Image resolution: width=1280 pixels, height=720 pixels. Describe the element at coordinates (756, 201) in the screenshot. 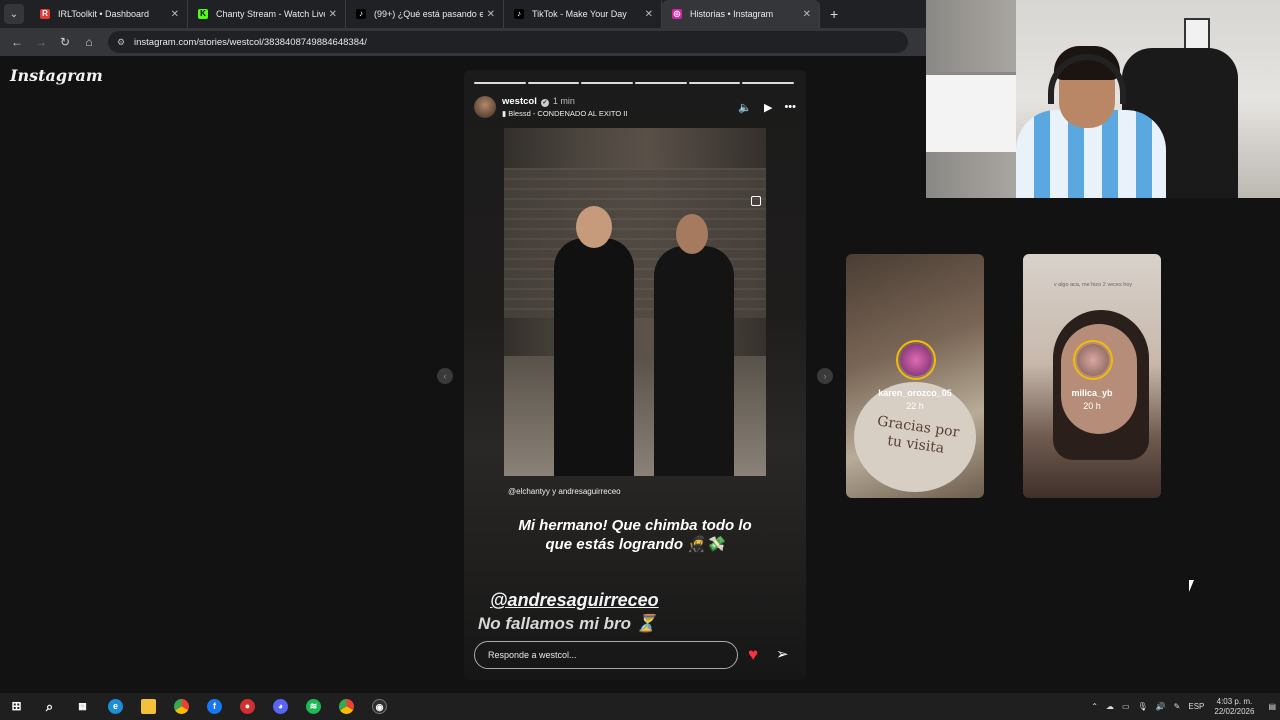

I see `carousel-icon` at that location.